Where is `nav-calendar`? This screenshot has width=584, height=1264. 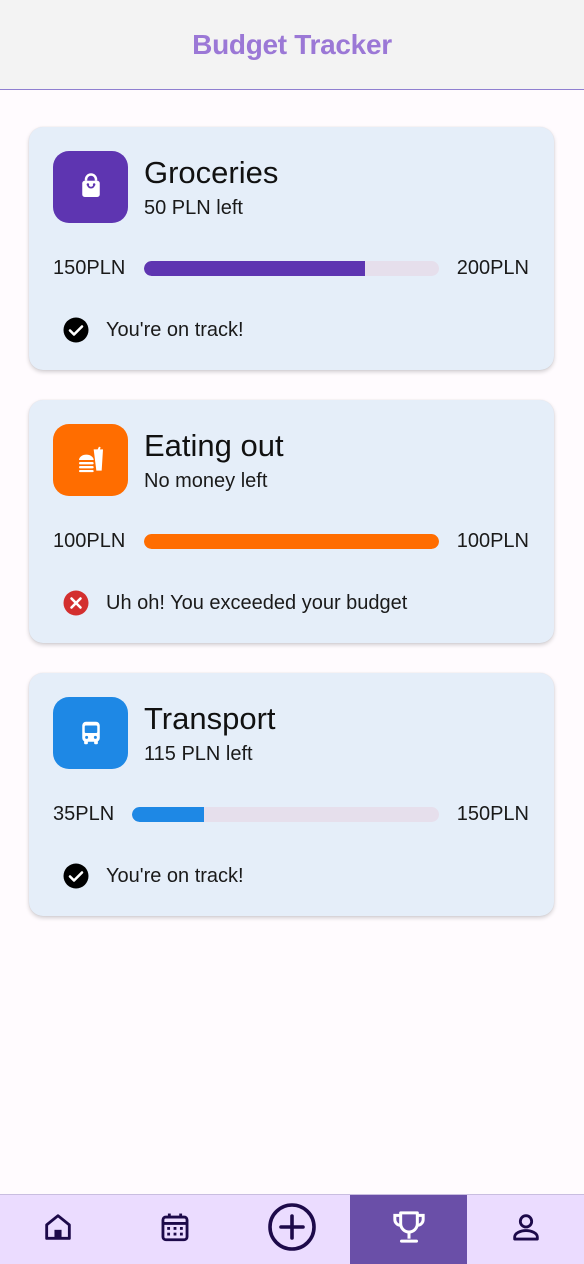
nav-calendar is located at coordinates (175, 1229).